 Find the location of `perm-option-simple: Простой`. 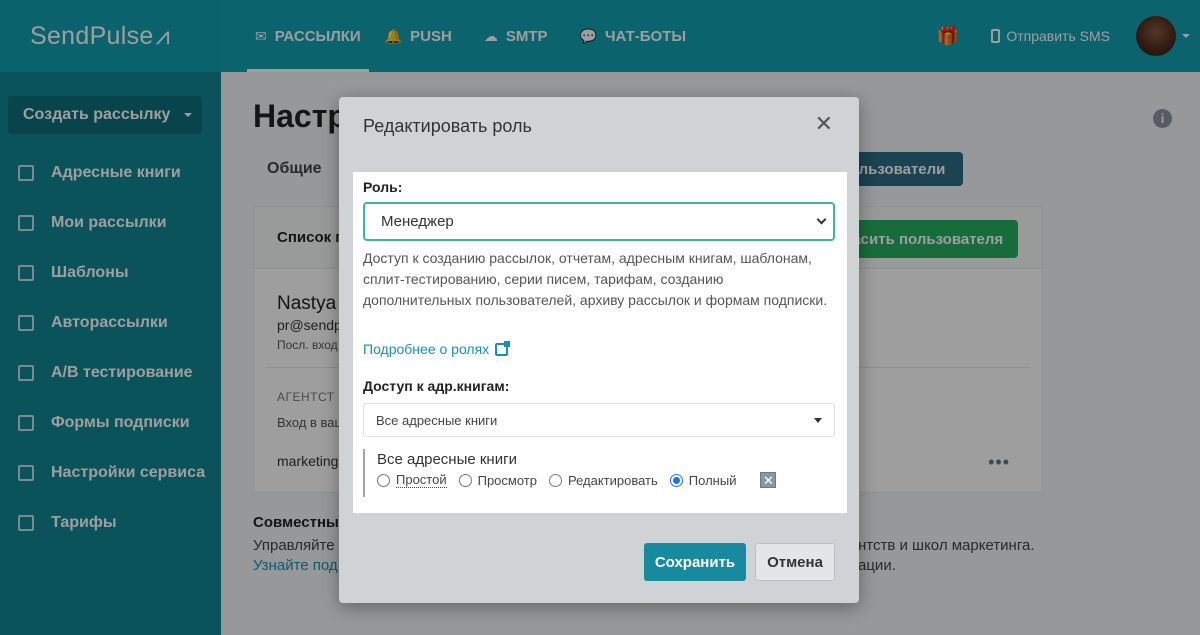

perm-option-simple: Простой is located at coordinates (412, 480).